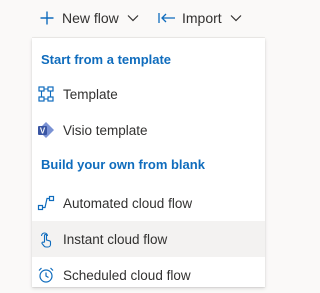 This screenshot has height=293, width=320. I want to click on alarm-clock-icon, so click(46, 275).